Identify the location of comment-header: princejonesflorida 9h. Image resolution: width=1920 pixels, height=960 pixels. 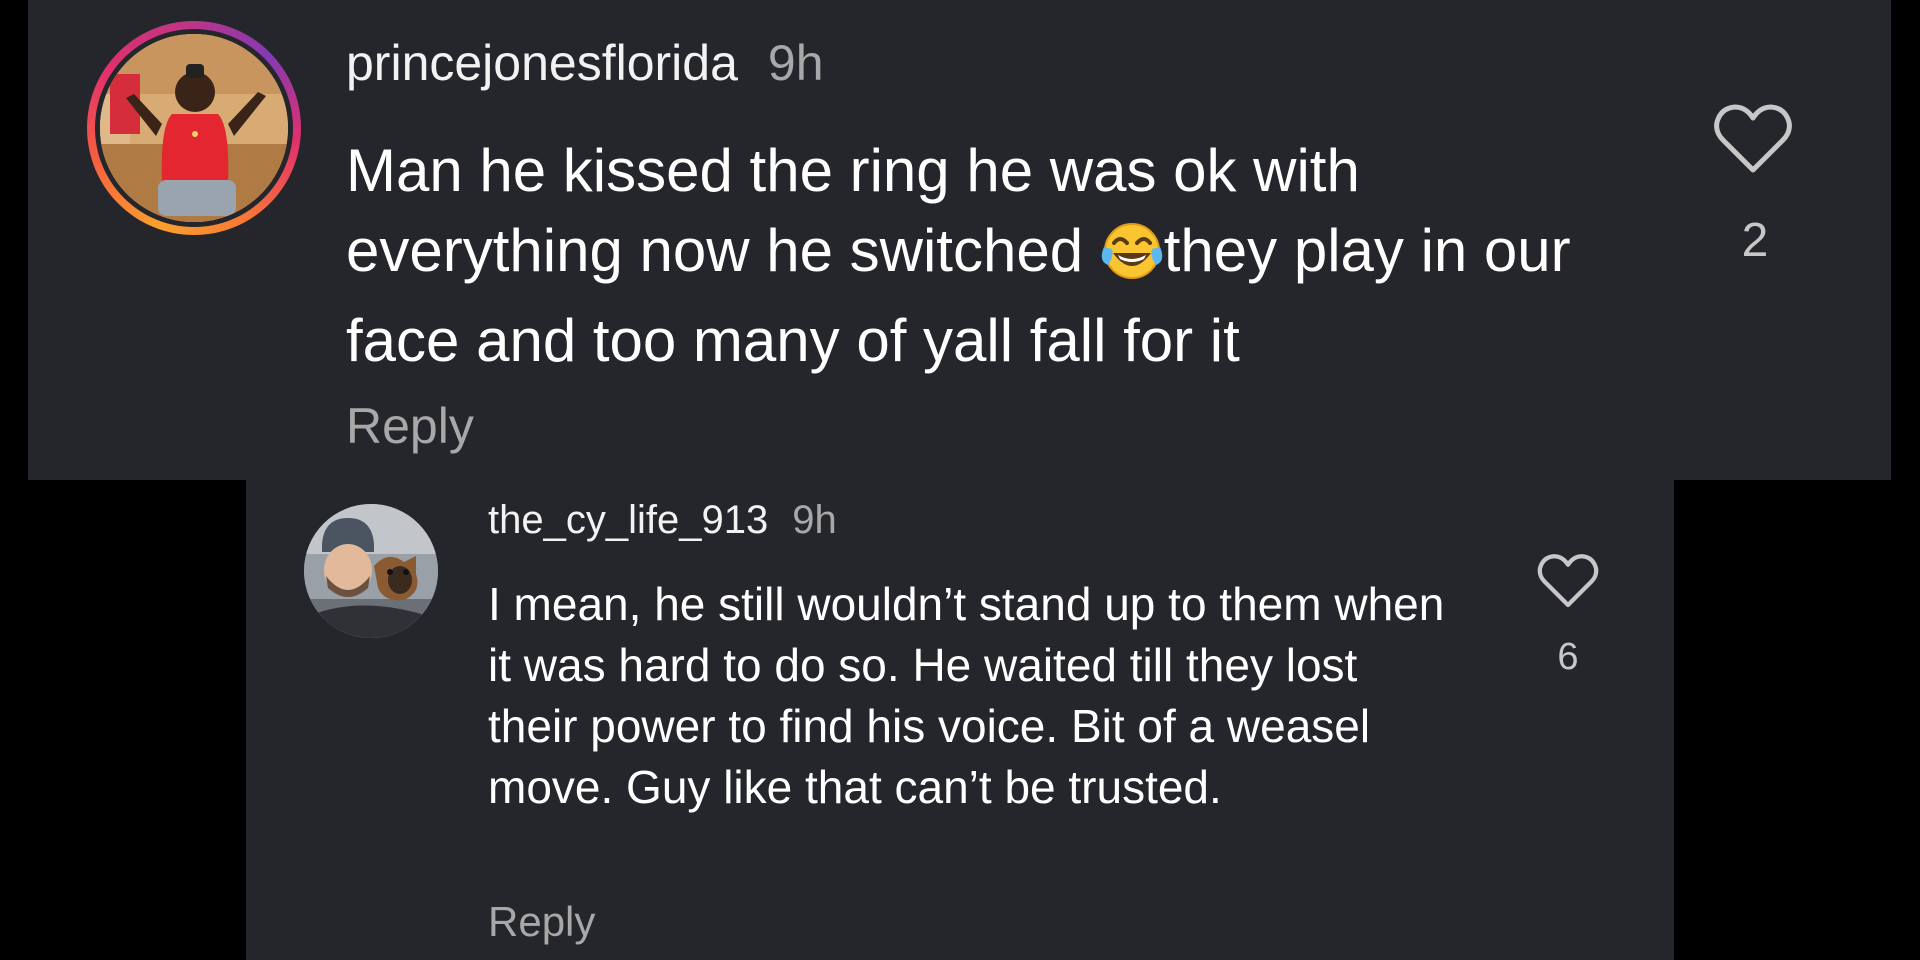
(585, 63).